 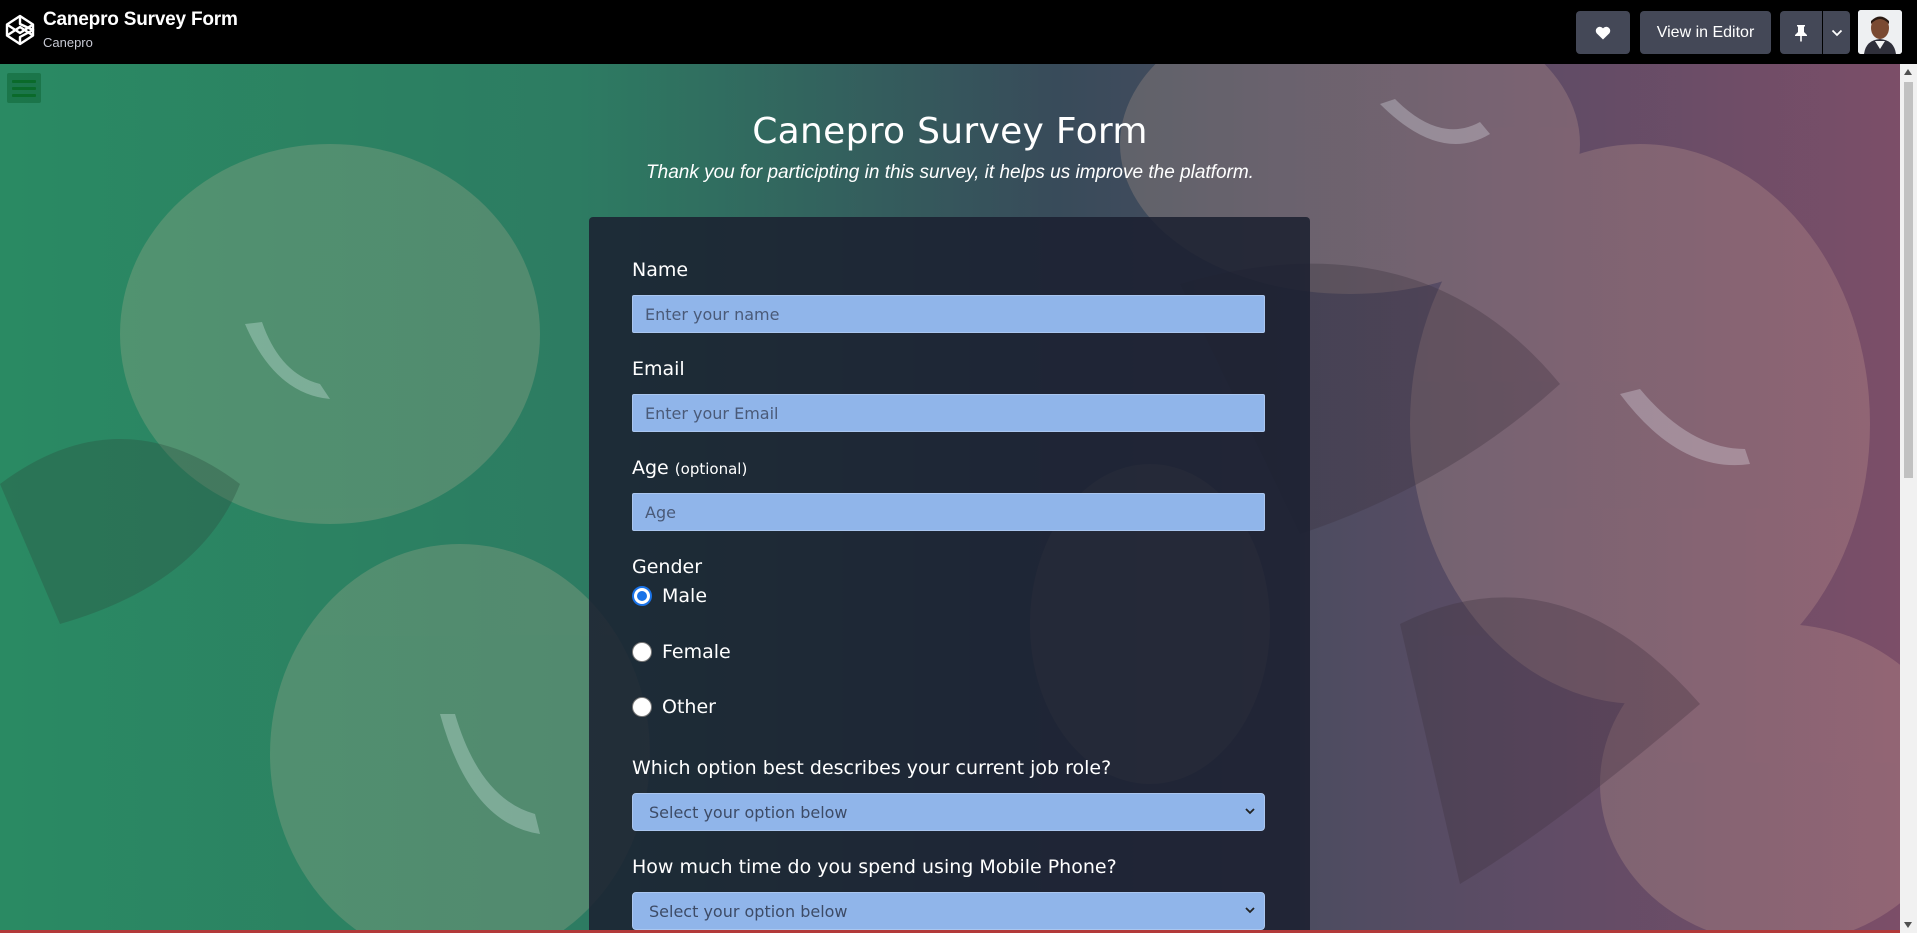 What do you see at coordinates (948, 413) in the screenshot?
I see `email-input: Enter your Email` at bounding box center [948, 413].